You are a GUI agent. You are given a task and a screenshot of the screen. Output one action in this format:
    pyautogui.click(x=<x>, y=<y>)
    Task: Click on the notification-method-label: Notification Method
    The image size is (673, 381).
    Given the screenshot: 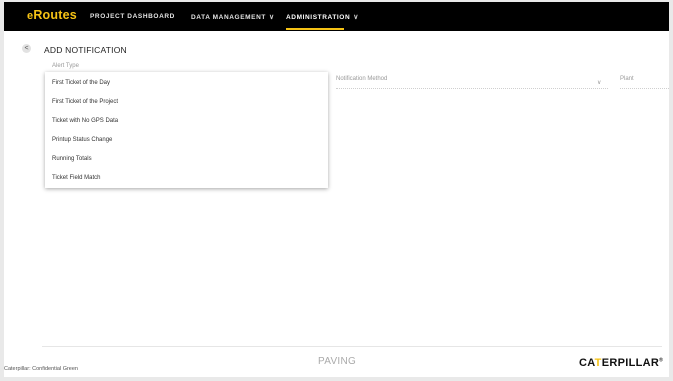 What is the action you would take?
    pyautogui.click(x=362, y=79)
    